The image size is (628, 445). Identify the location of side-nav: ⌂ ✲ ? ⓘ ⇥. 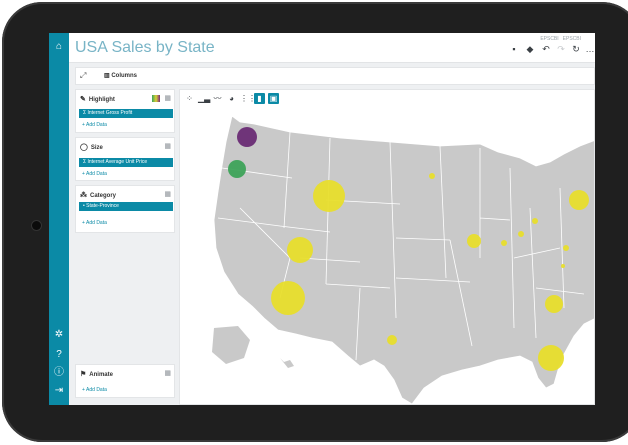
(59, 219).